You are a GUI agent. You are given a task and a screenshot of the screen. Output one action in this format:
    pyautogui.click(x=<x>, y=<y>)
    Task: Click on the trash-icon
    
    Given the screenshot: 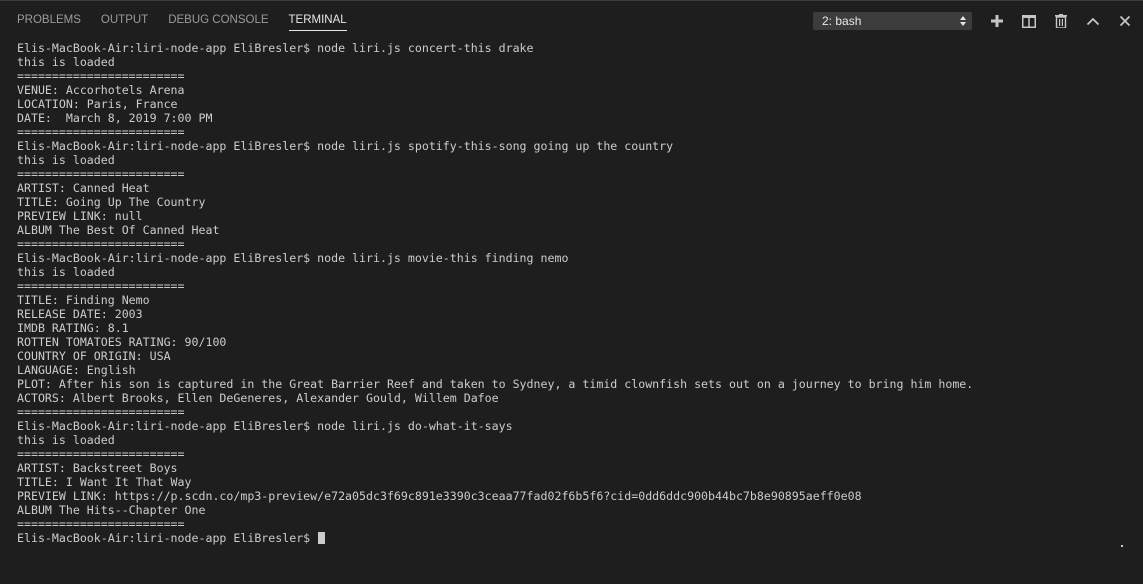 What is the action you would take?
    pyautogui.click(x=1061, y=21)
    